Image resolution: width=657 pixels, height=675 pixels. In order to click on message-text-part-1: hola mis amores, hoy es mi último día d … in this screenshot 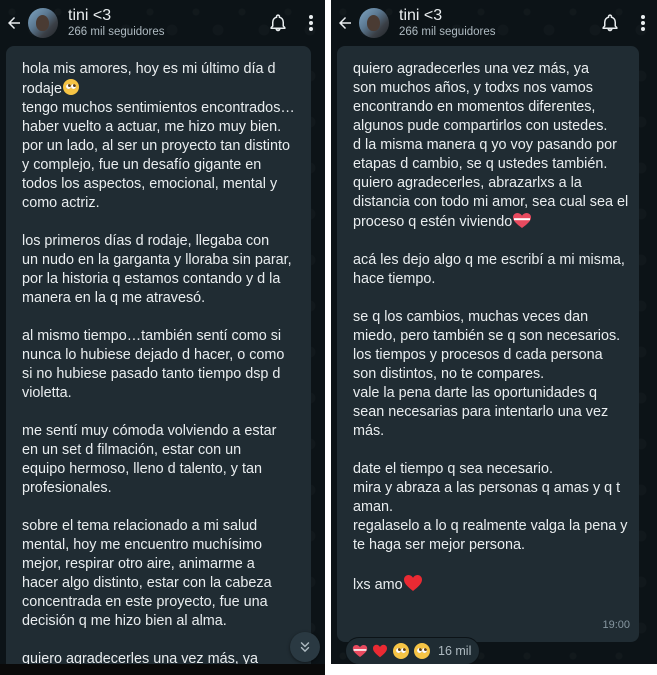, I will do `click(149, 79)`.